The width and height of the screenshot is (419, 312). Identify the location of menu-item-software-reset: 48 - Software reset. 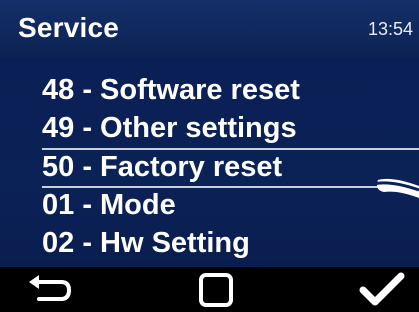
(230, 90).